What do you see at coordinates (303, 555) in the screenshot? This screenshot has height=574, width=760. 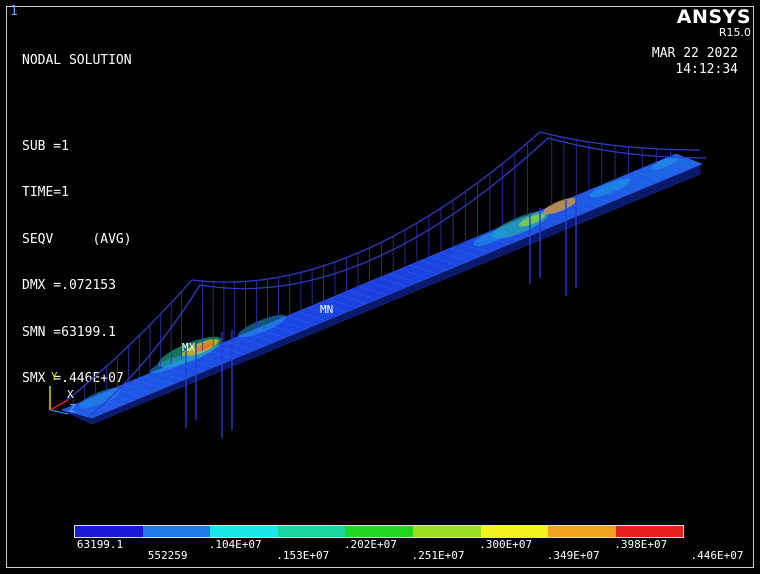 I see `legend-label: .153E+07` at bounding box center [303, 555].